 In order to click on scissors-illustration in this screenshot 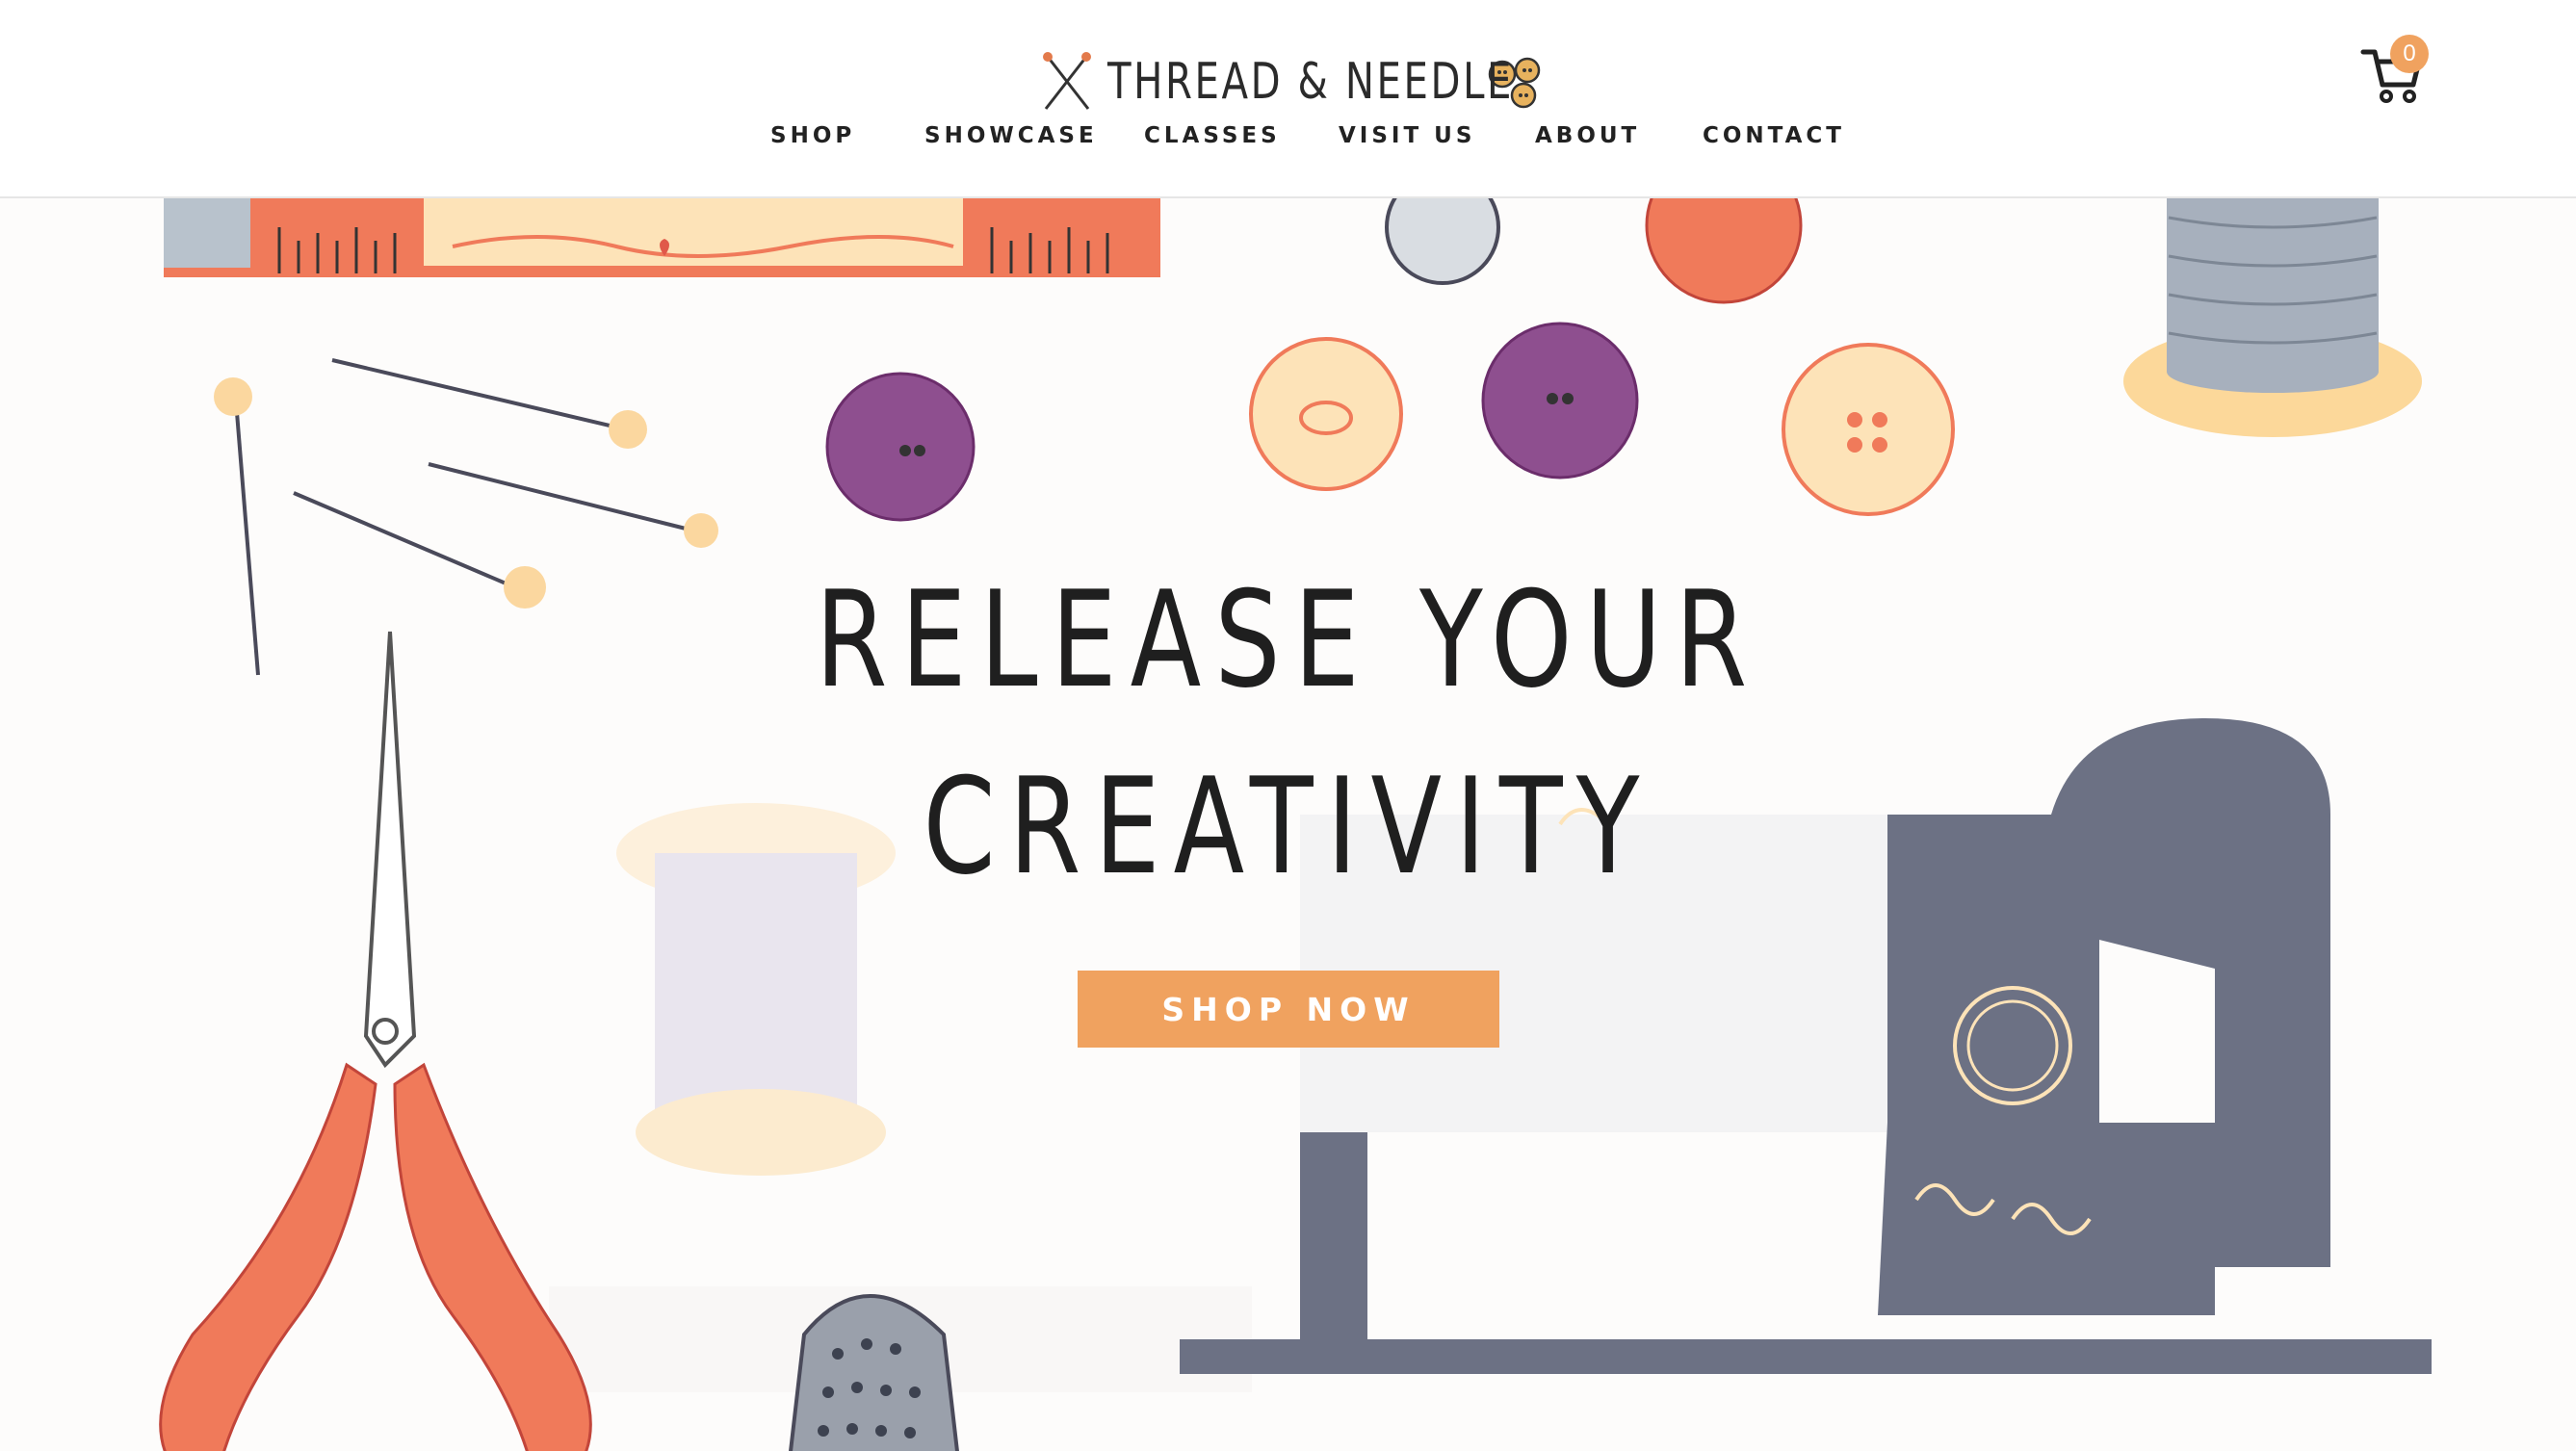, I will do `click(375, 1041)`.